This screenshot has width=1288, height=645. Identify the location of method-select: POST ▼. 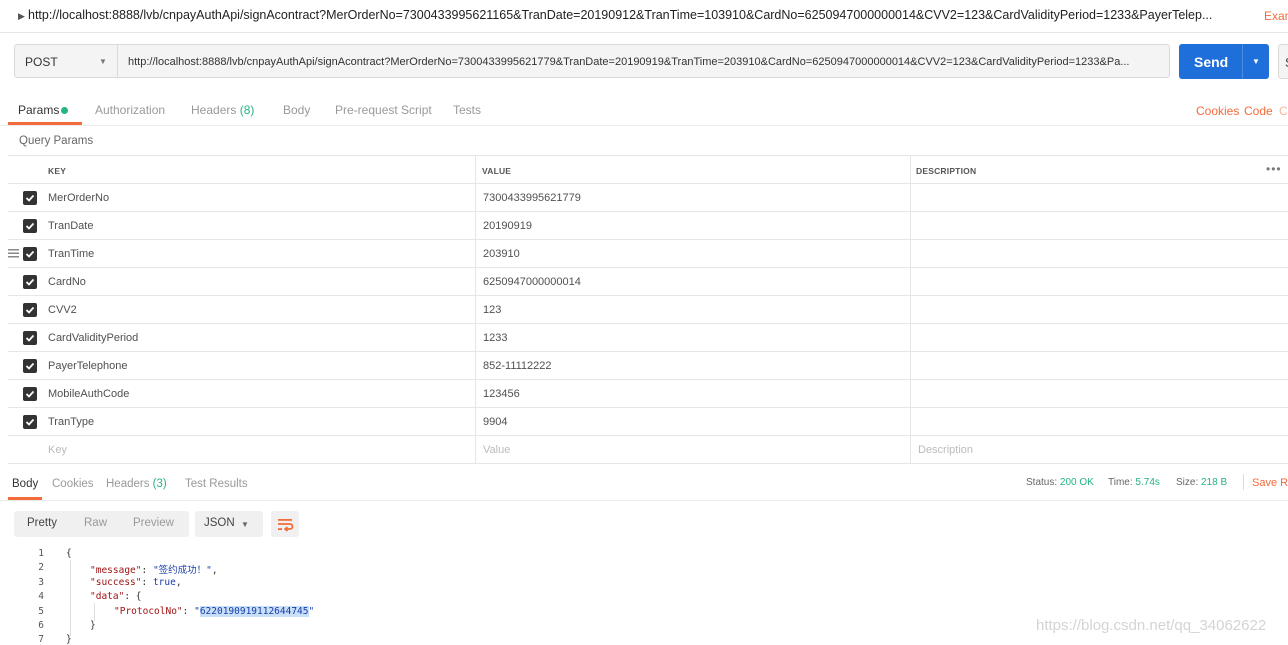
(66, 61).